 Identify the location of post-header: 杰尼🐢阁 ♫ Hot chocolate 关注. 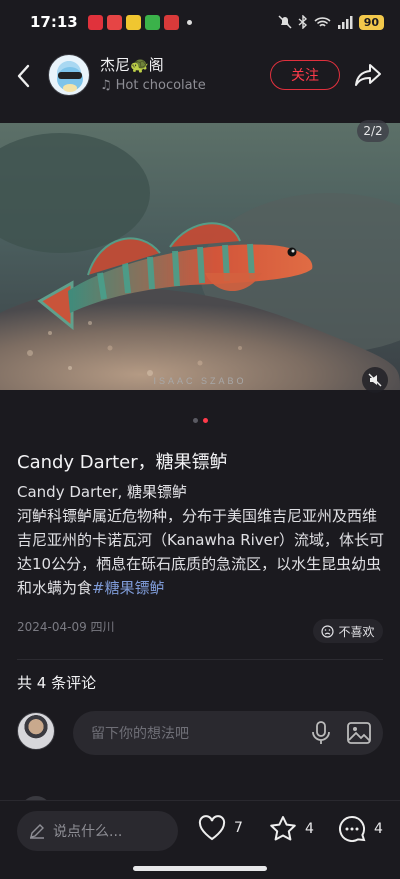
(200, 76).